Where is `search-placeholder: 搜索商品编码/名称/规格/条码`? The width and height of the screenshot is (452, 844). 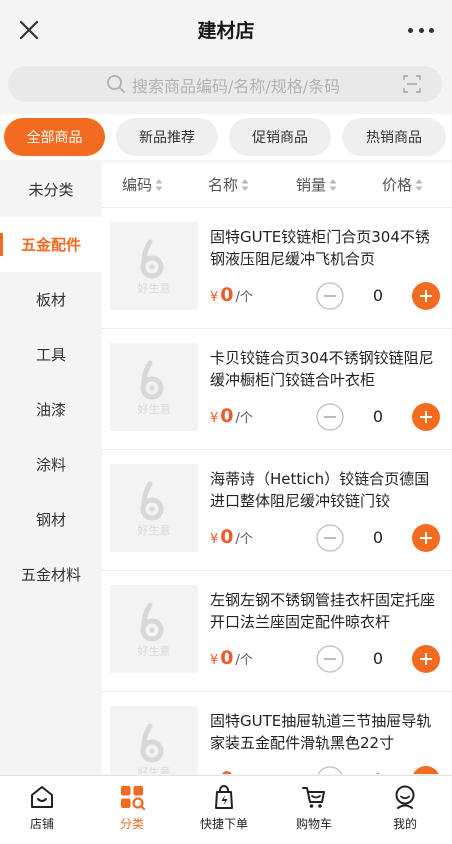
search-placeholder: 搜索商品编码/名称/规格/条码 is located at coordinates (236, 86).